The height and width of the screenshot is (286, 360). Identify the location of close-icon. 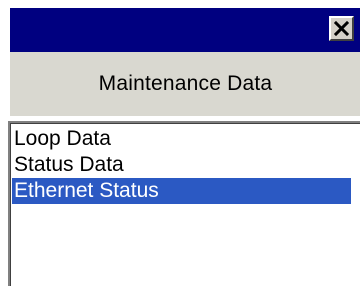
(341, 28).